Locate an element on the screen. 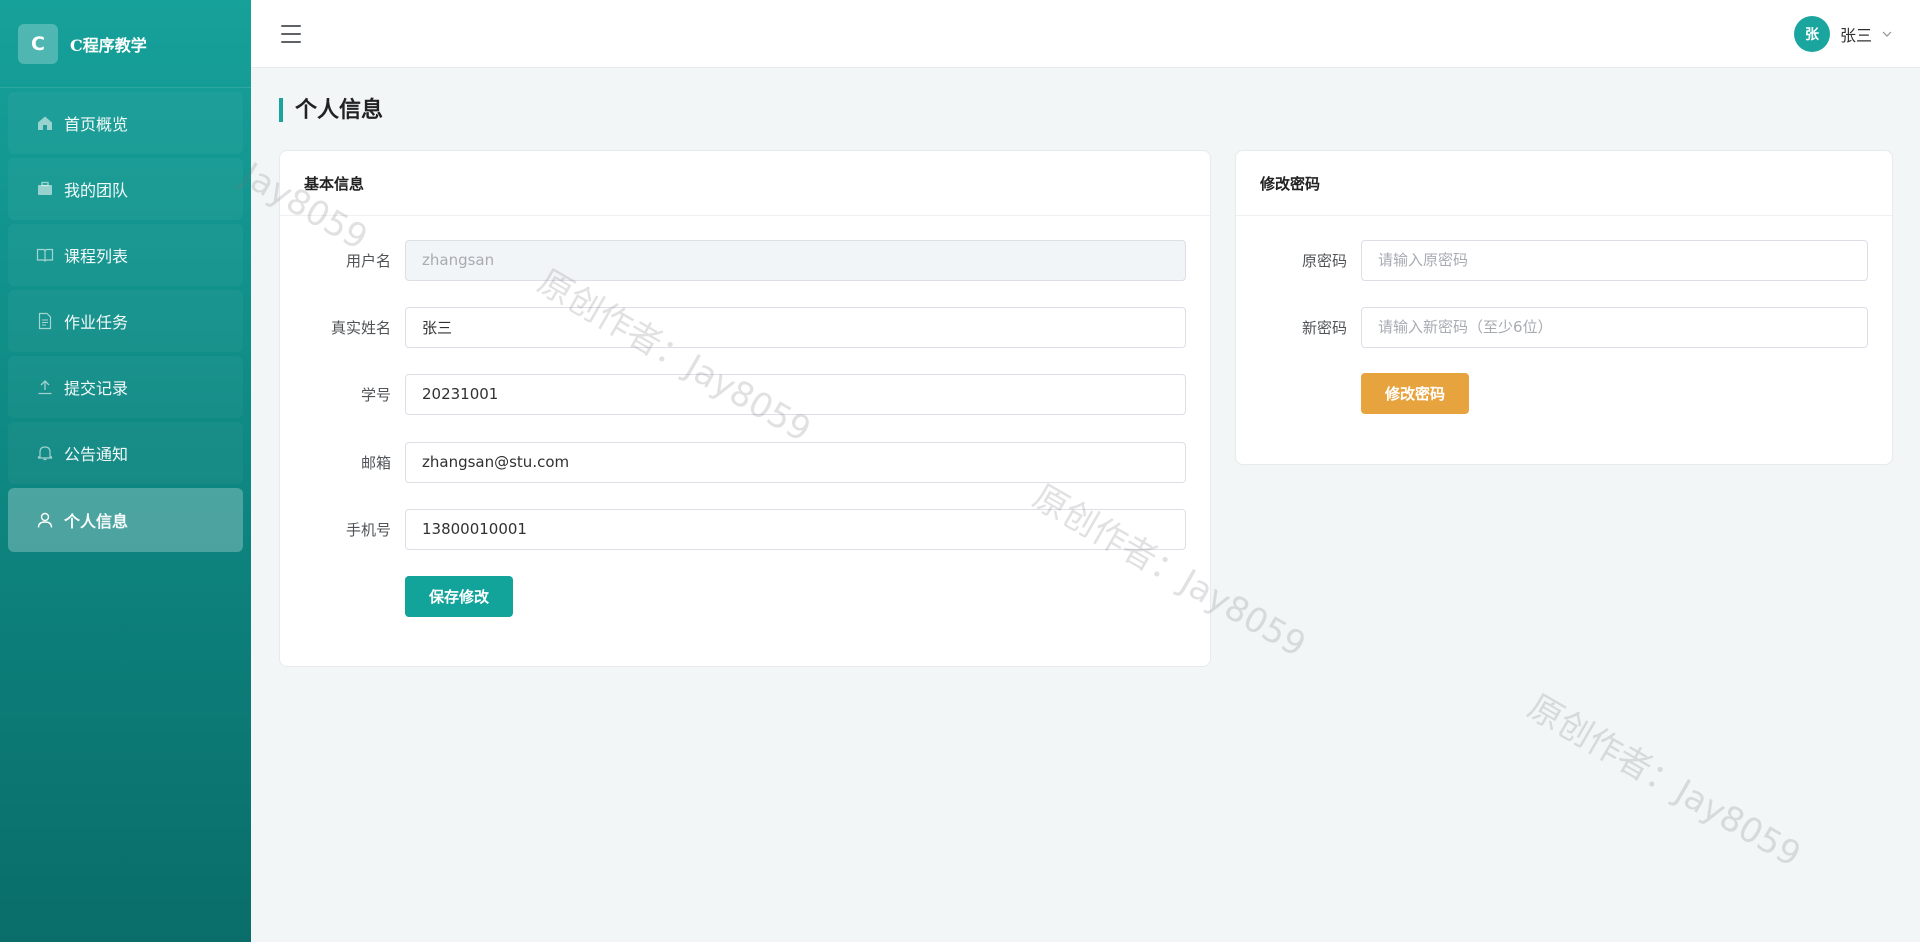  phone-row: 手机号 is located at coordinates (745, 529).